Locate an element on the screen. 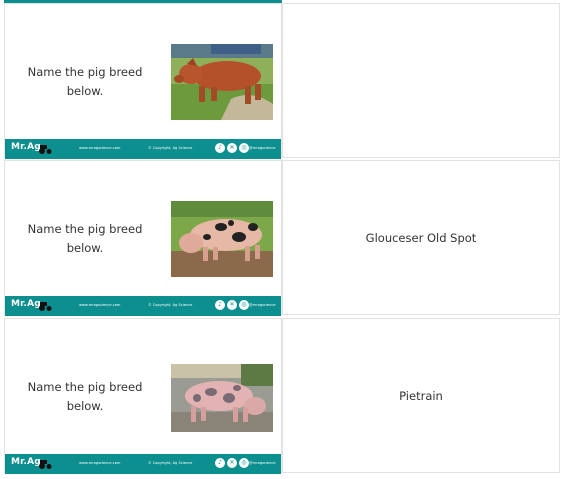 The image size is (563, 479). spotted-pig-photo is located at coordinates (222, 239).